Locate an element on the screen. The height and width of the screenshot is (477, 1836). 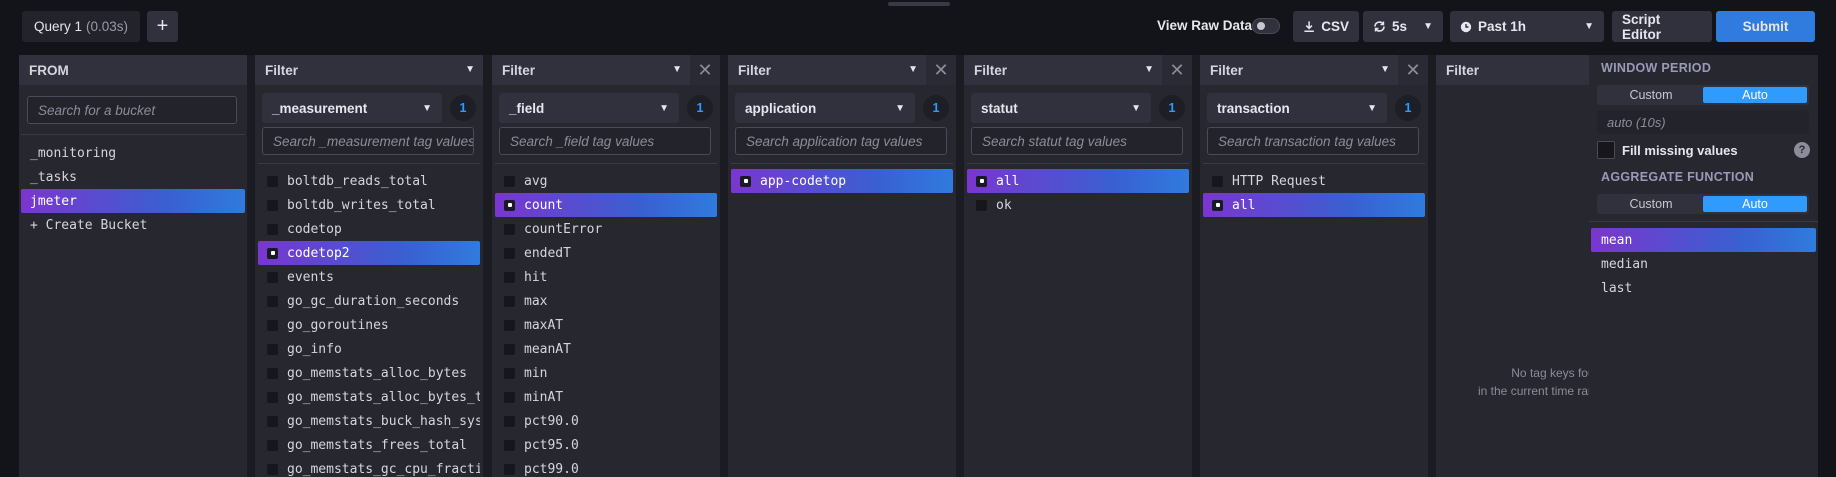
tag-value-item: go_memstats_alloc_bytes_total is located at coordinates (369, 397).